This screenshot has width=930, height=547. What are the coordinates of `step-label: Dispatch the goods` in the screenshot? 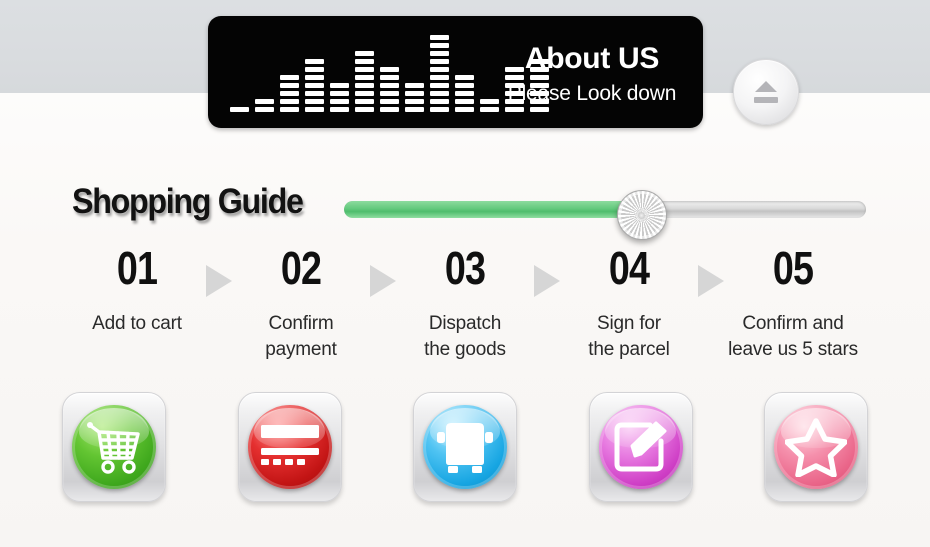 It's located at (465, 336).